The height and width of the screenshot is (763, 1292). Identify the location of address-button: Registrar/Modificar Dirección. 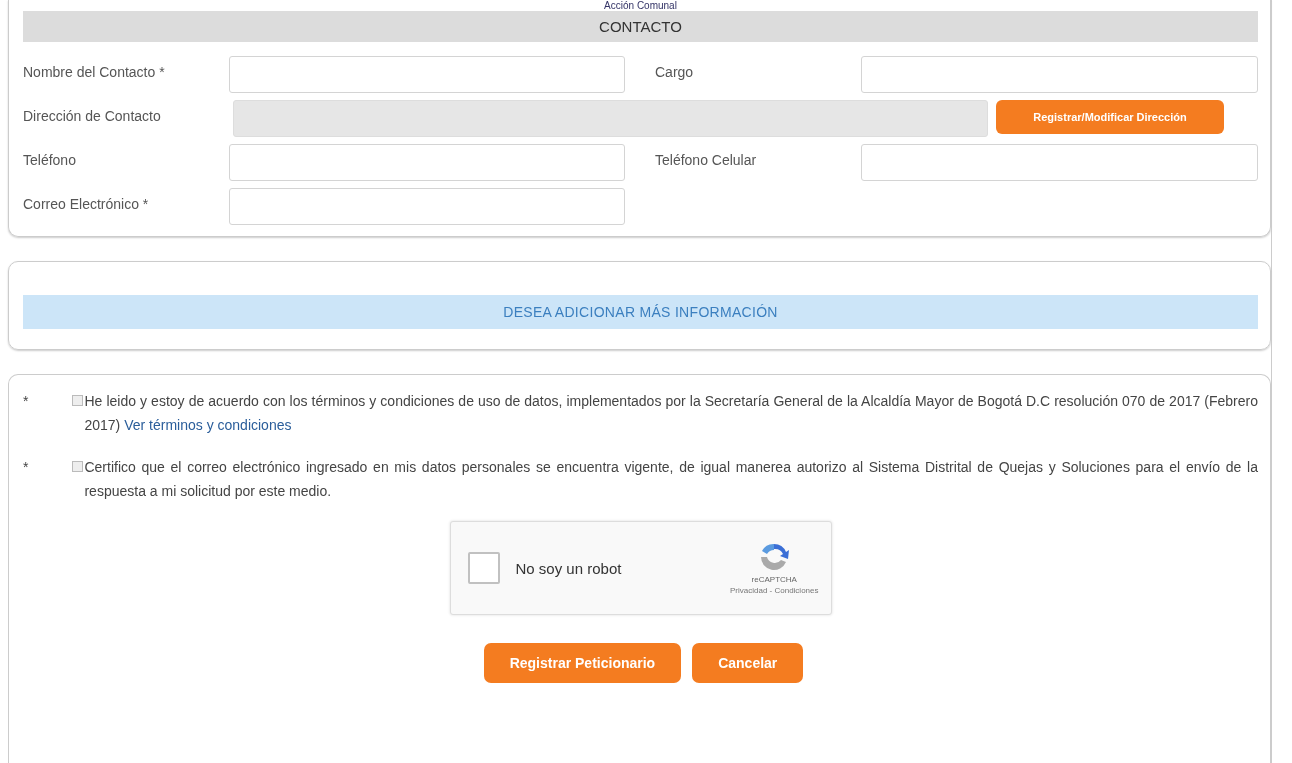
(1110, 117).